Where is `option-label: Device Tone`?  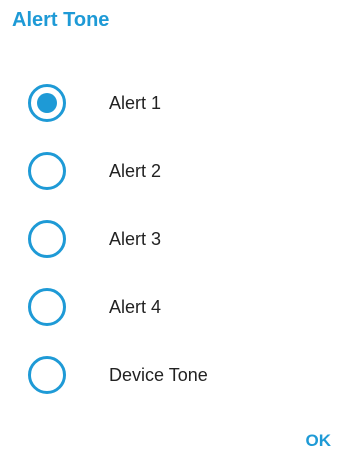 option-label: Device Tone is located at coordinates (158, 375).